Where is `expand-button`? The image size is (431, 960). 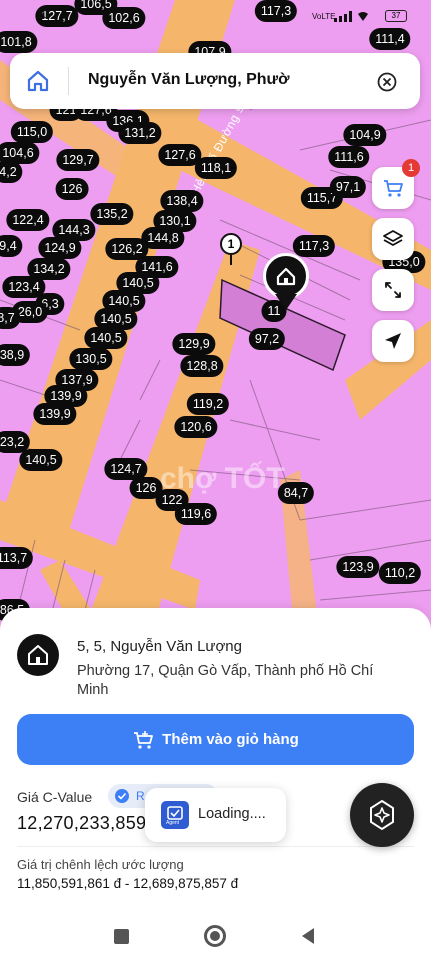 expand-button is located at coordinates (393, 290).